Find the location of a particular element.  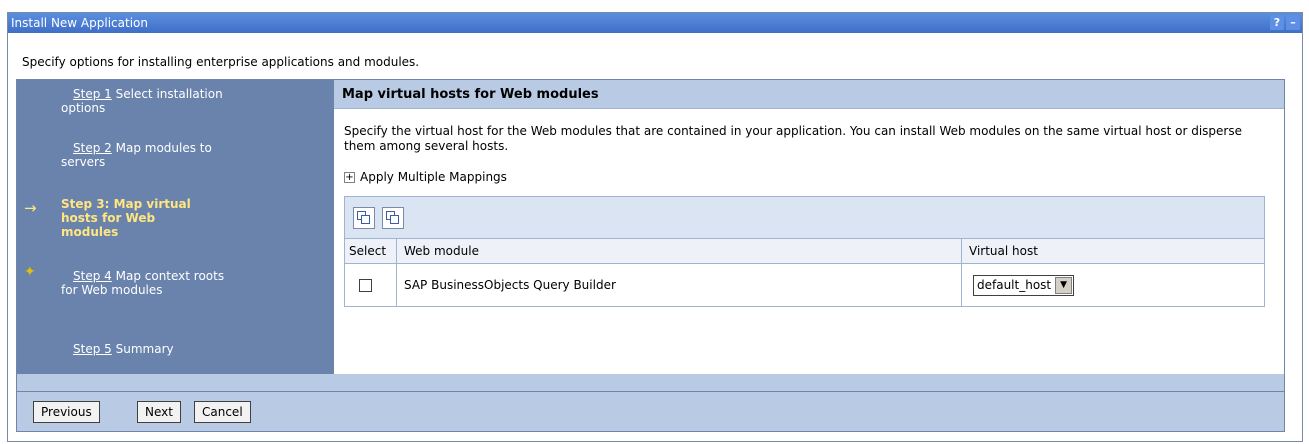

virtual-host-select: default_host ▼ is located at coordinates (1024, 285).